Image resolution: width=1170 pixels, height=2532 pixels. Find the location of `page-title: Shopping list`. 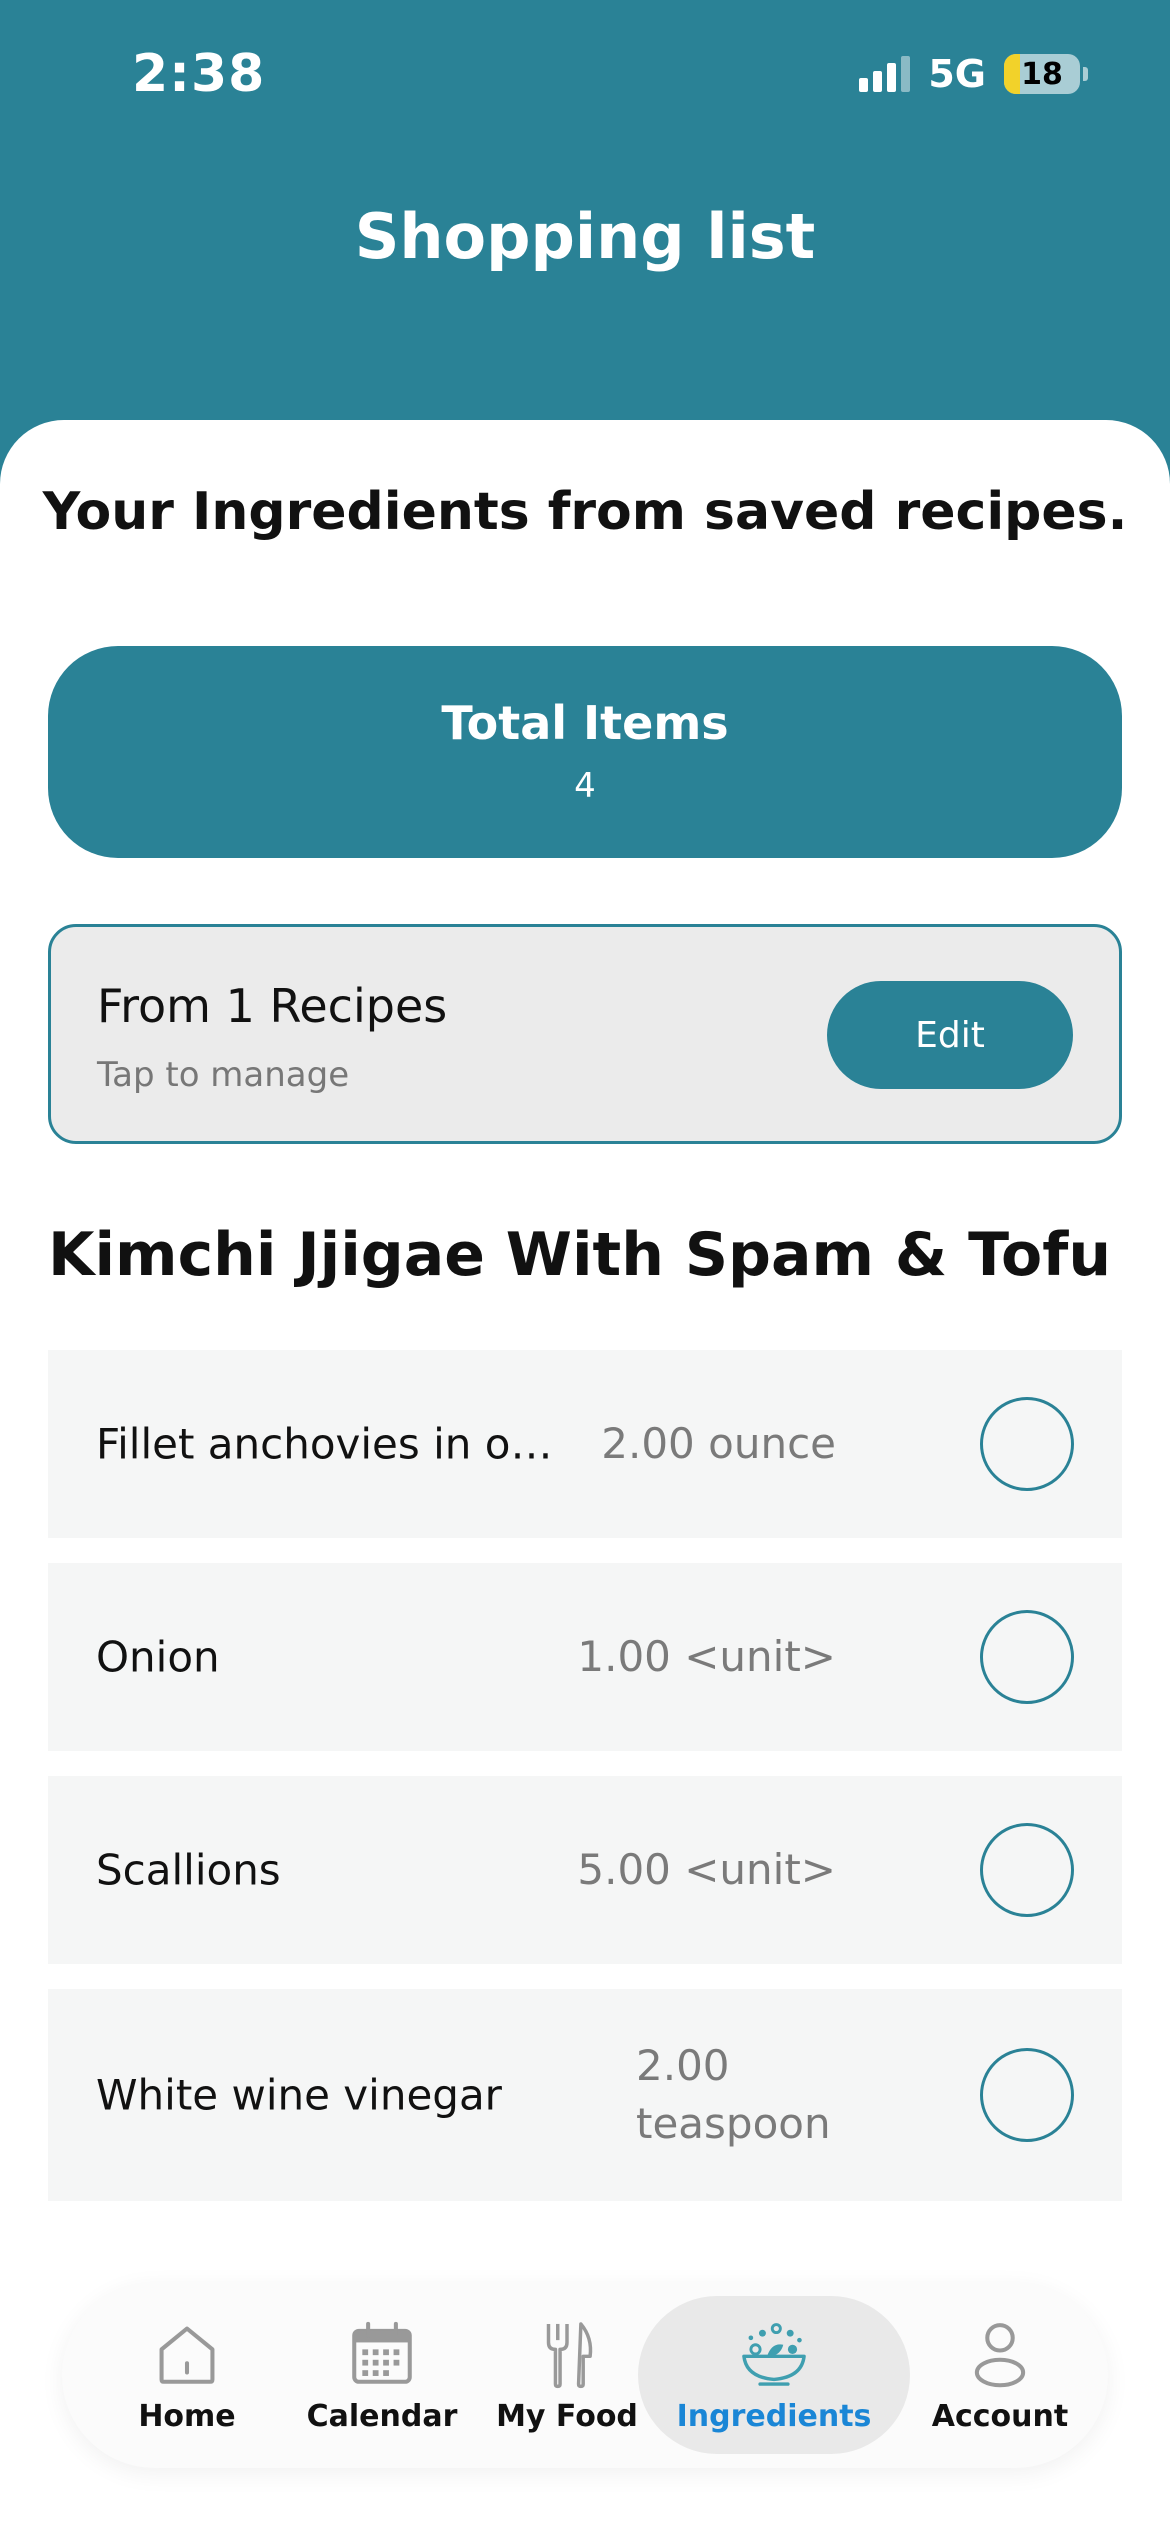

page-title: Shopping list is located at coordinates (585, 236).